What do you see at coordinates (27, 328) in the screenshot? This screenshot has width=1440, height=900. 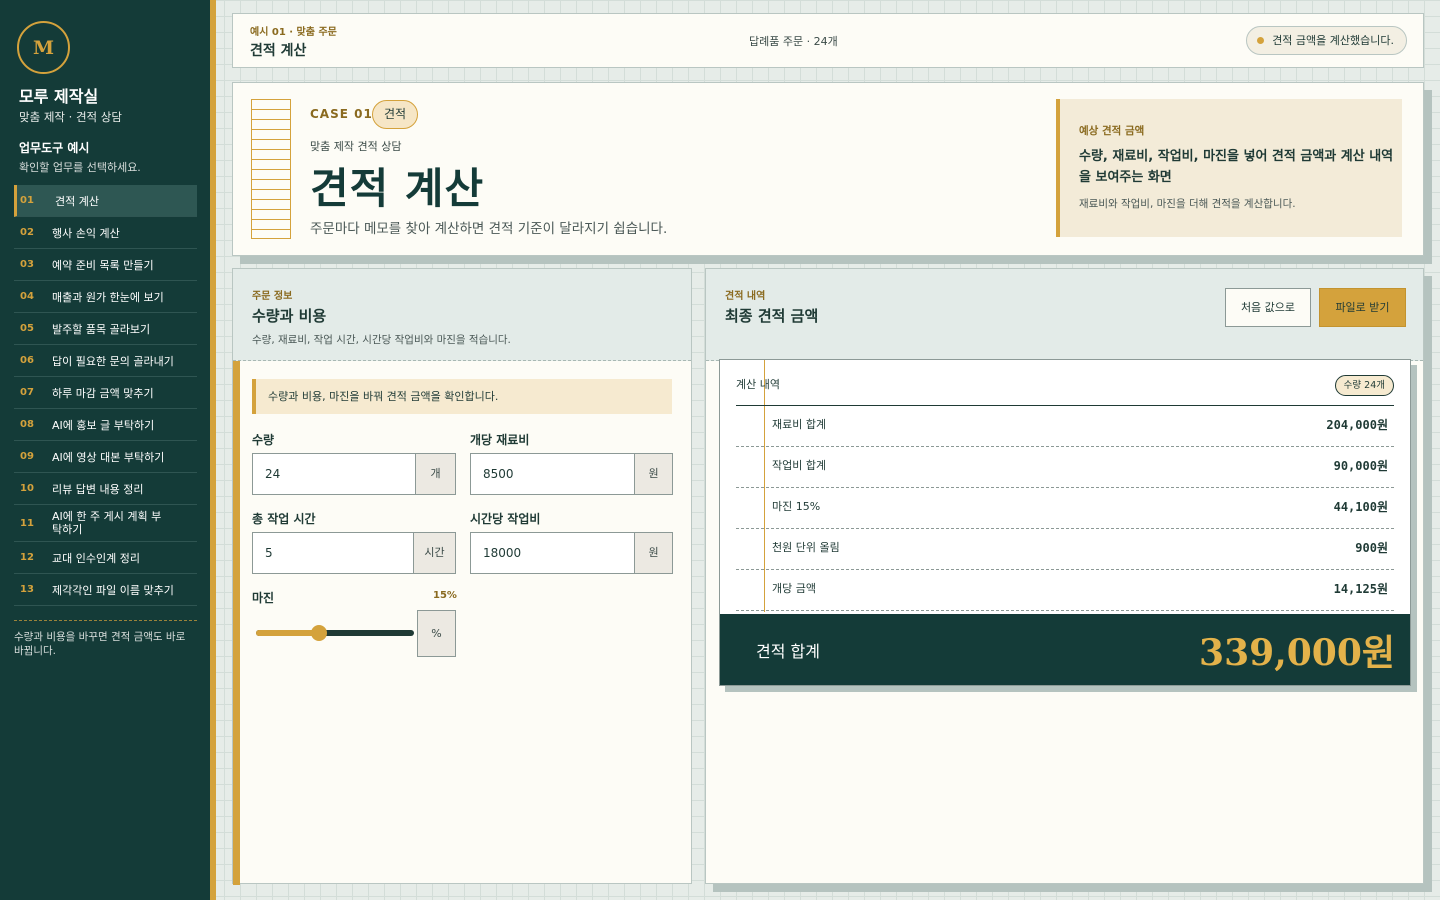 I see `nav-number: 05` at bounding box center [27, 328].